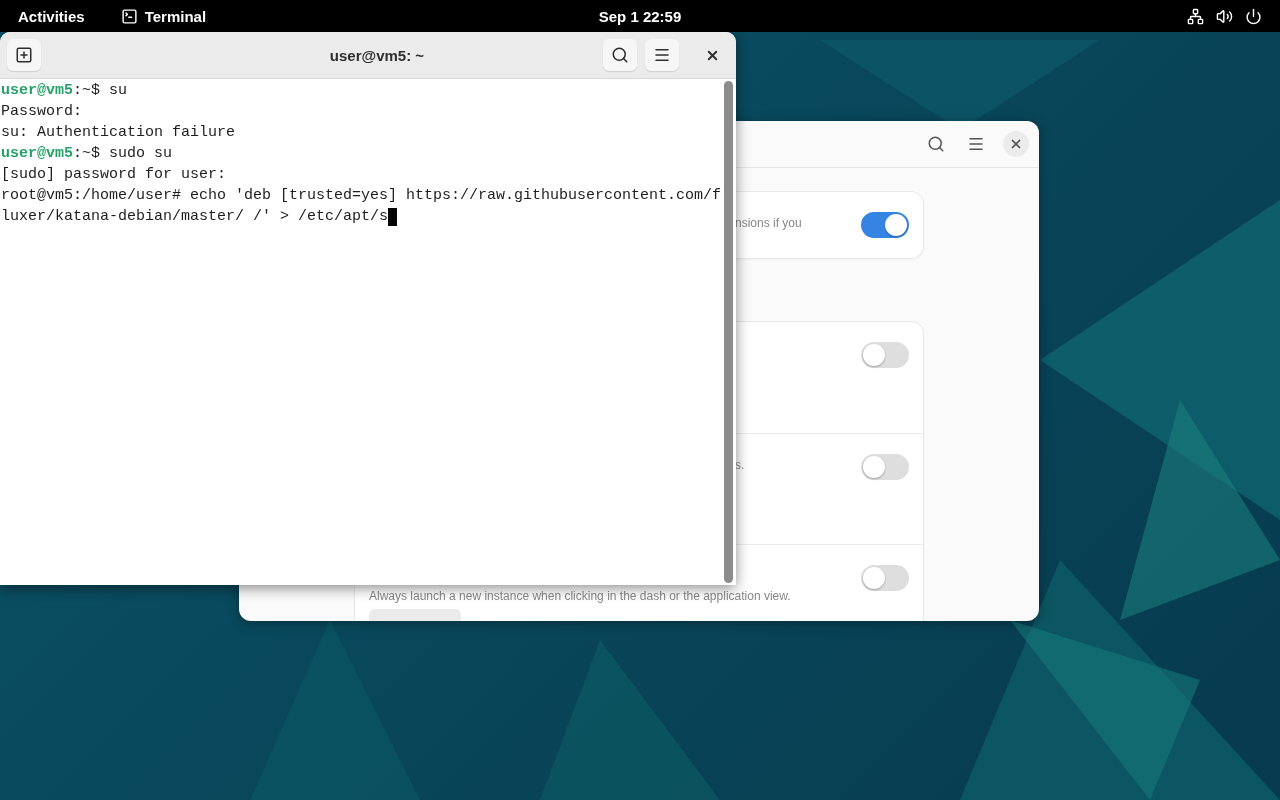 The height and width of the screenshot is (800, 1280). Describe the element at coordinates (51, 16) in the screenshot. I see `activities-button: Activities` at that location.